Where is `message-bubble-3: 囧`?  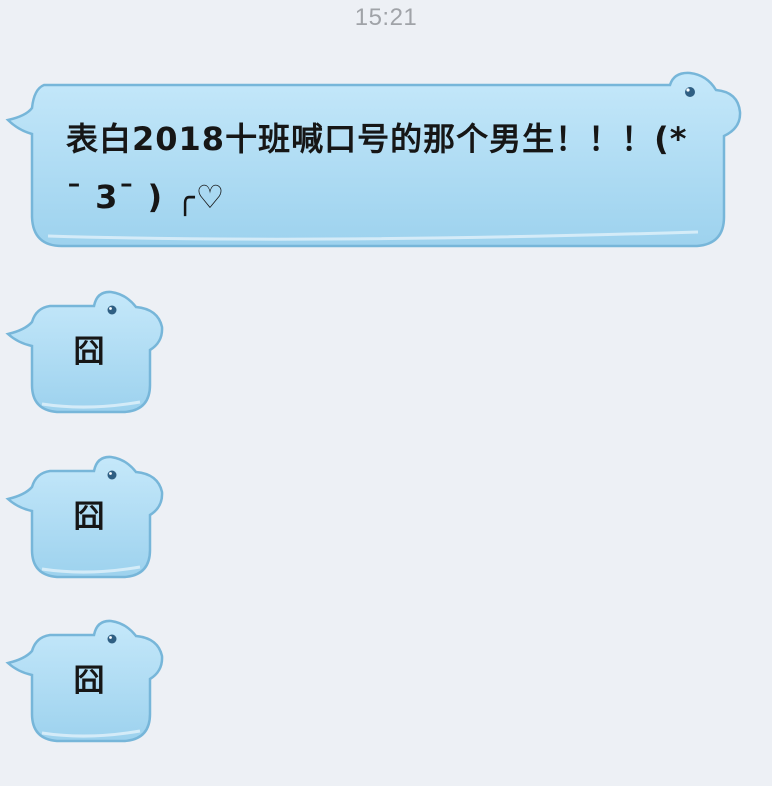 message-bubble-3: 囧 is located at coordinates (86, 518).